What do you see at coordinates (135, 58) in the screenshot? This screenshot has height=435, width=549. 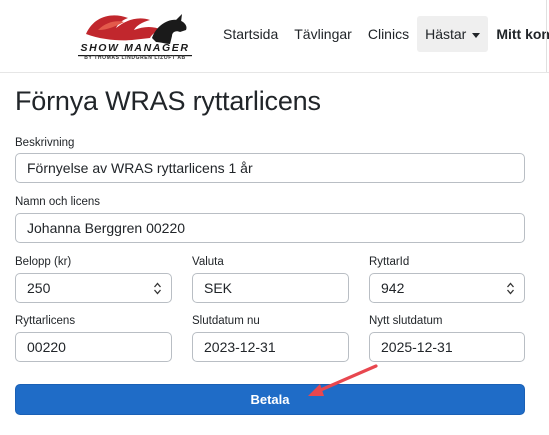 I see `brand-subtitle: BY THOMAS LINDGREN LIZOFT AB` at bounding box center [135, 58].